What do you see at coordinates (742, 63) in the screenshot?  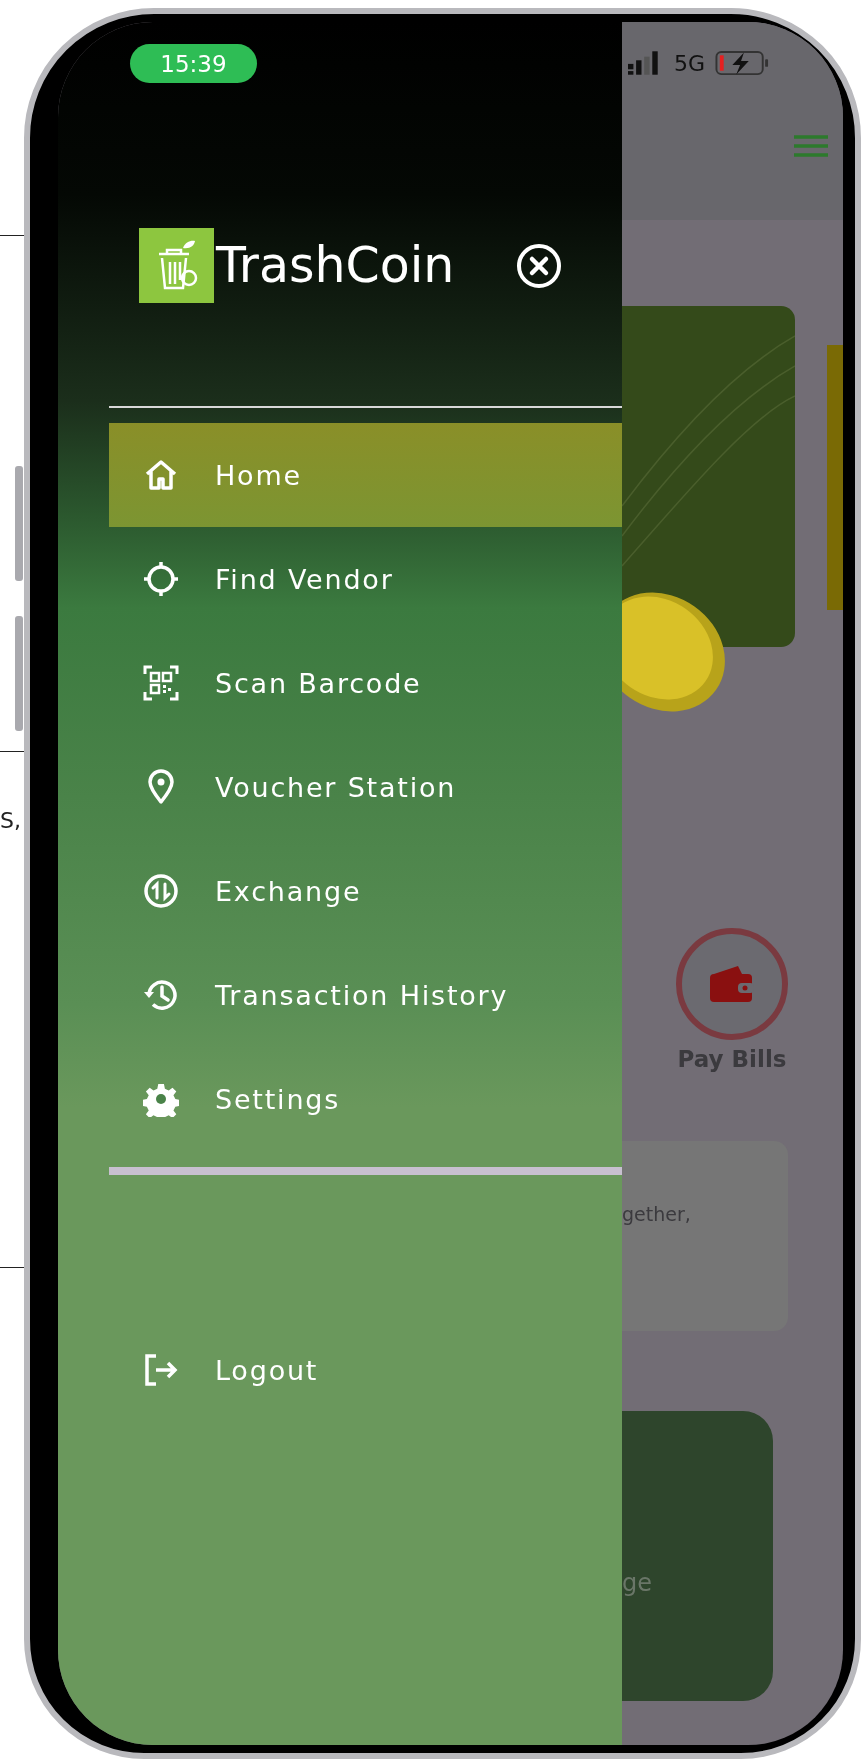 I see `battery-charging-icon` at bounding box center [742, 63].